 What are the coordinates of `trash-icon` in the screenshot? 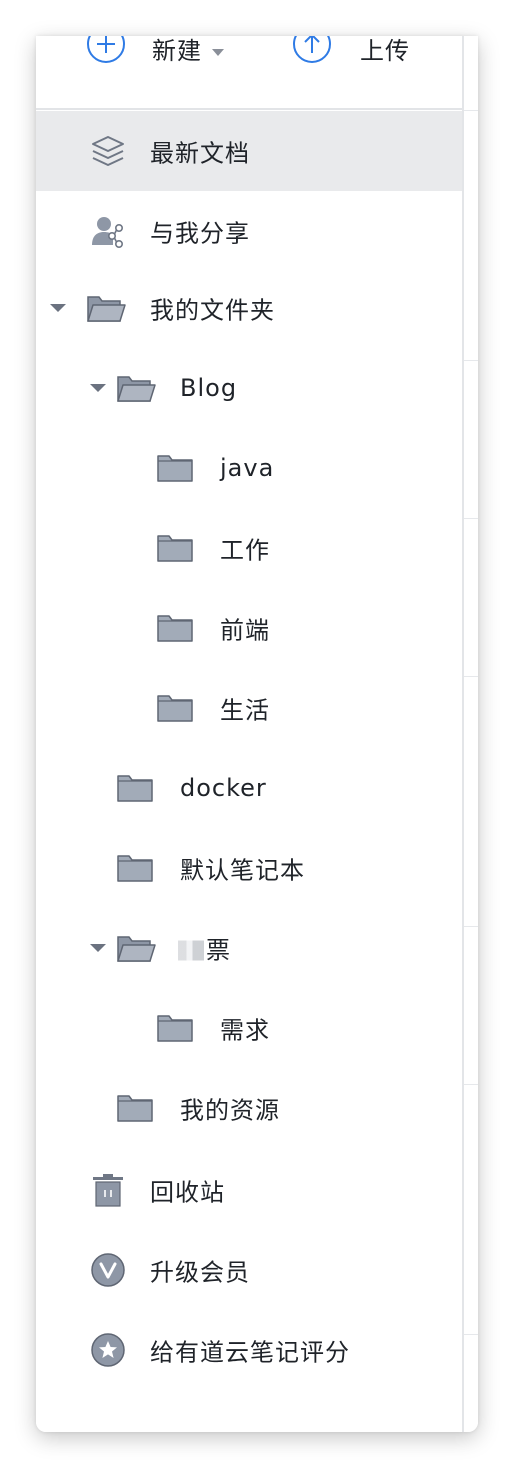 It's located at (108, 1190).